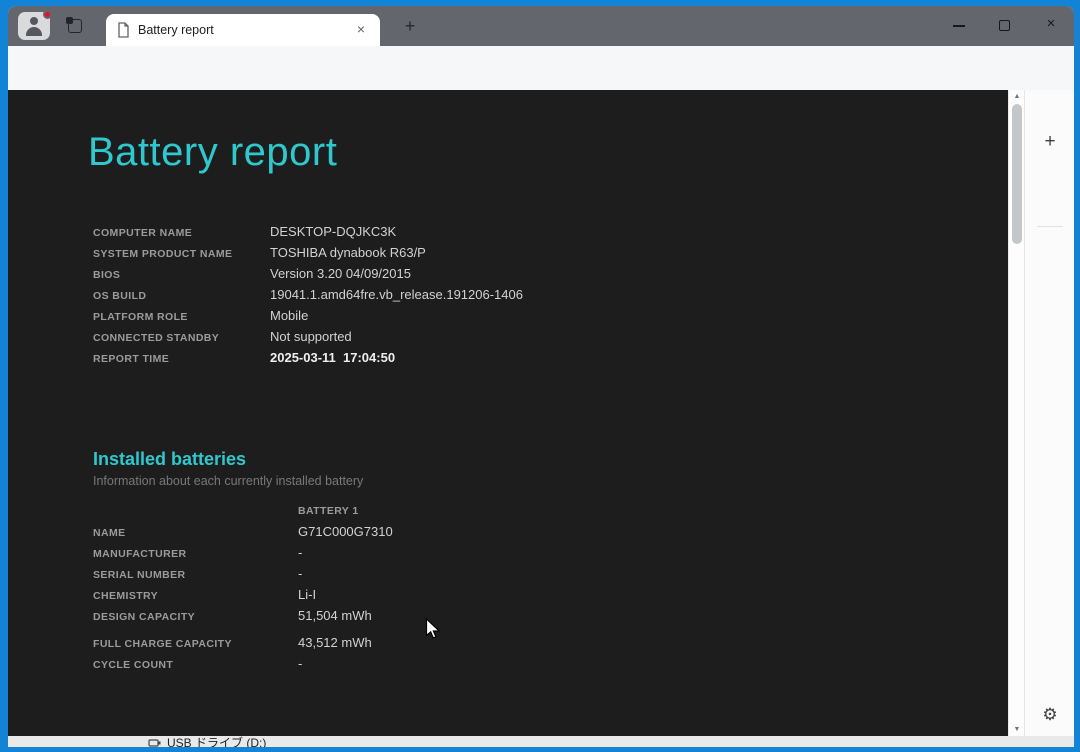  What do you see at coordinates (1050, 715) in the screenshot?
I see `sidebar-settings-button: ⚙` at bounding box center [1050, 715].